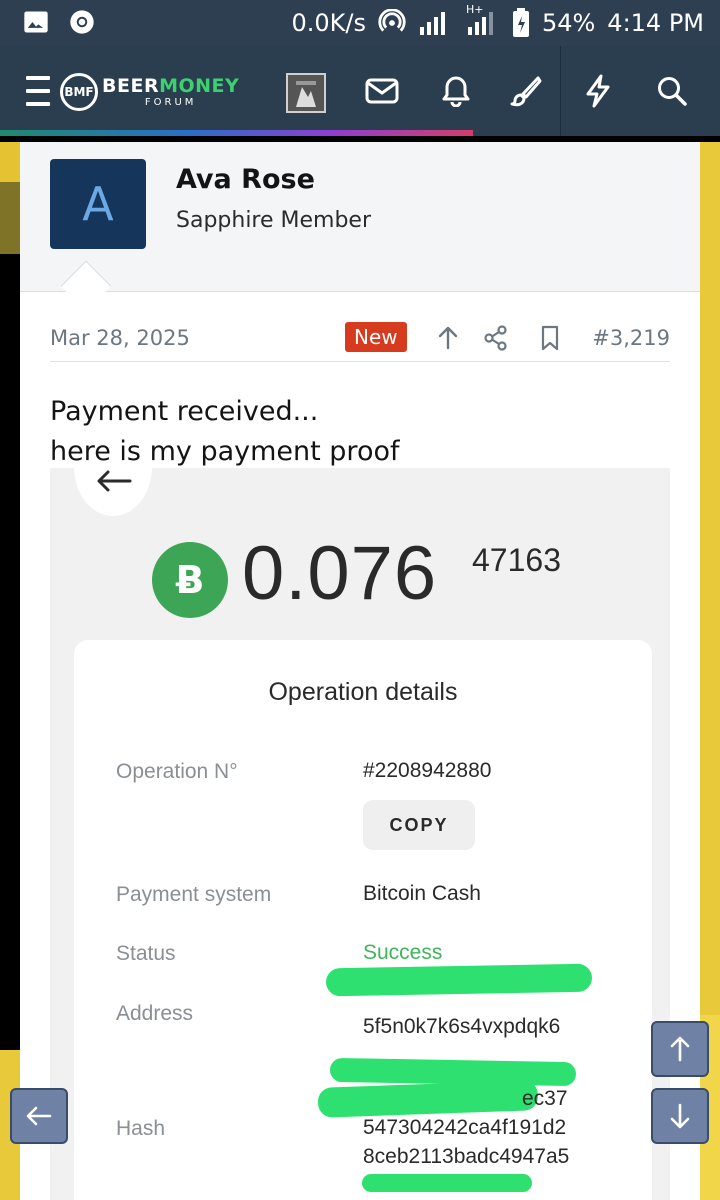  Describe the element at coordinates (465, 1127) in the screenshot. I see `hash-value-line: 547304242ca4f191d2` at that location.